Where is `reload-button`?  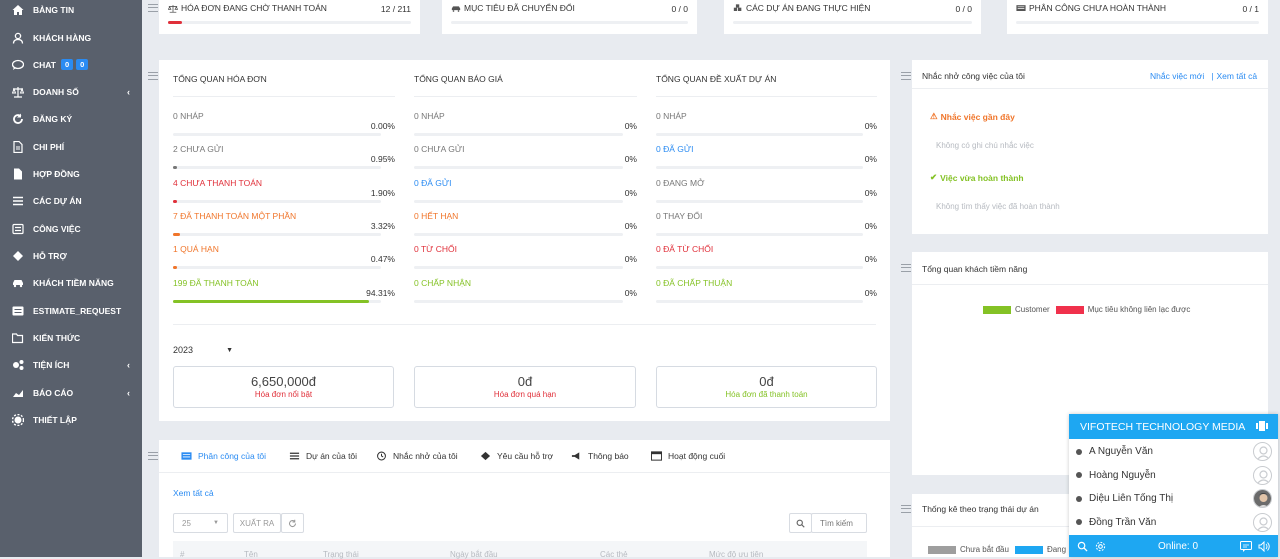
reload-button is located at coordinates (292, 523).